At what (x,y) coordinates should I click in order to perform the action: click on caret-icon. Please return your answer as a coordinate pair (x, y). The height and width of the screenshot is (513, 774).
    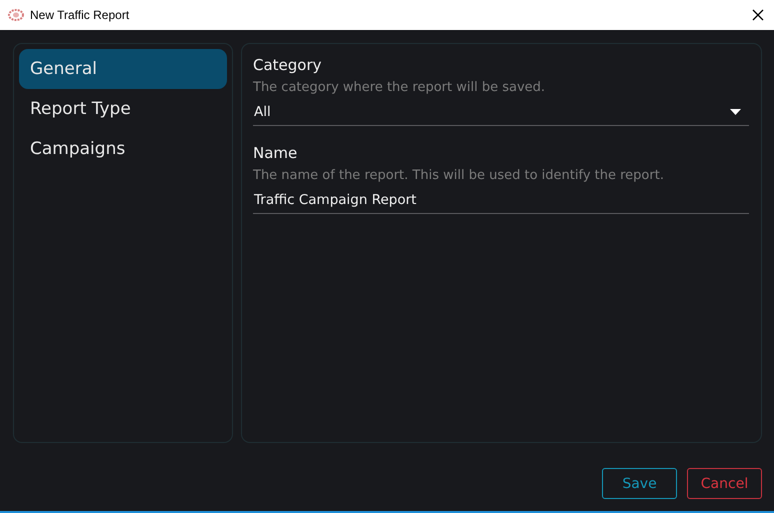
    Looking at the image, I should click on (735, 111).